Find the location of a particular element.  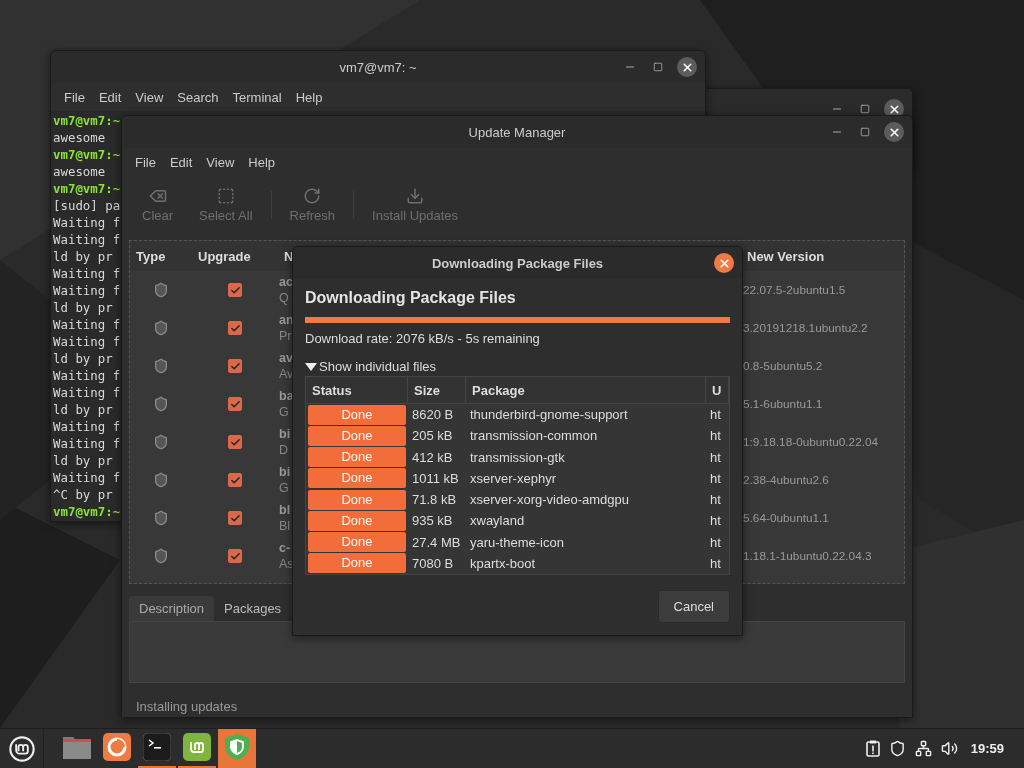

column-header: U is located at coordinates (717, 390).